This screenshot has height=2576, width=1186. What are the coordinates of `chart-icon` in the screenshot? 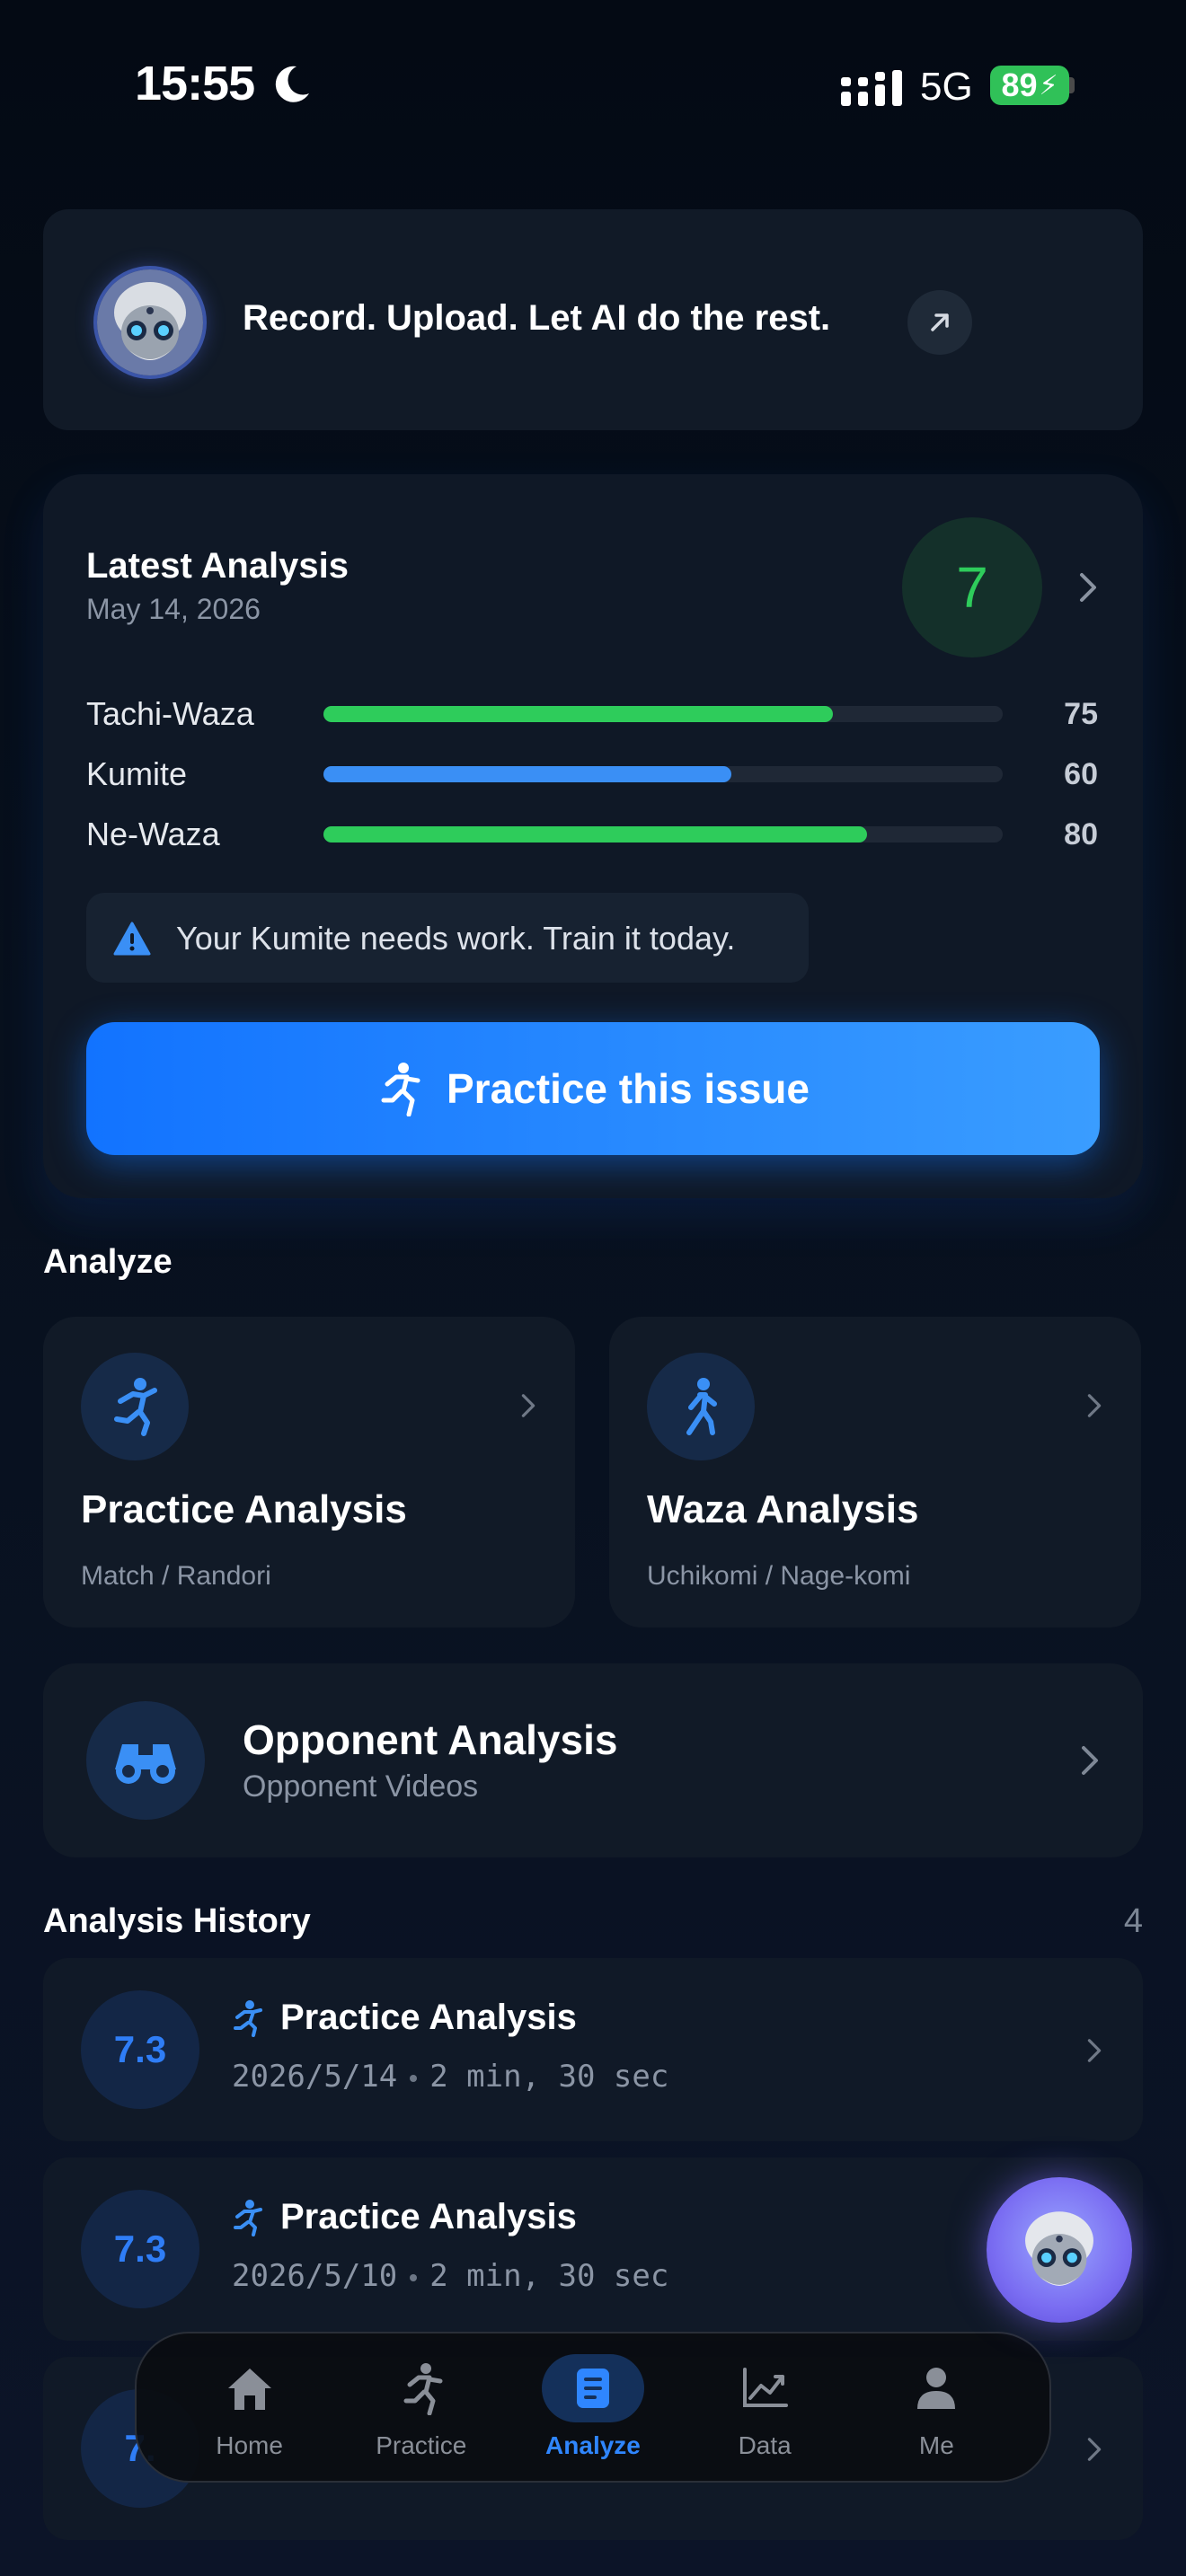 It's located at (766, 2387).